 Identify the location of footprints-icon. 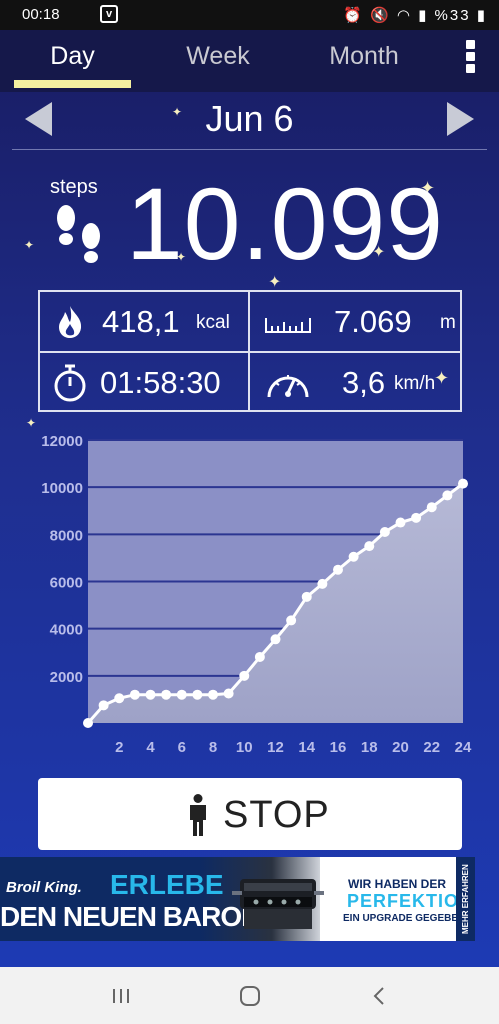
(78, 234).